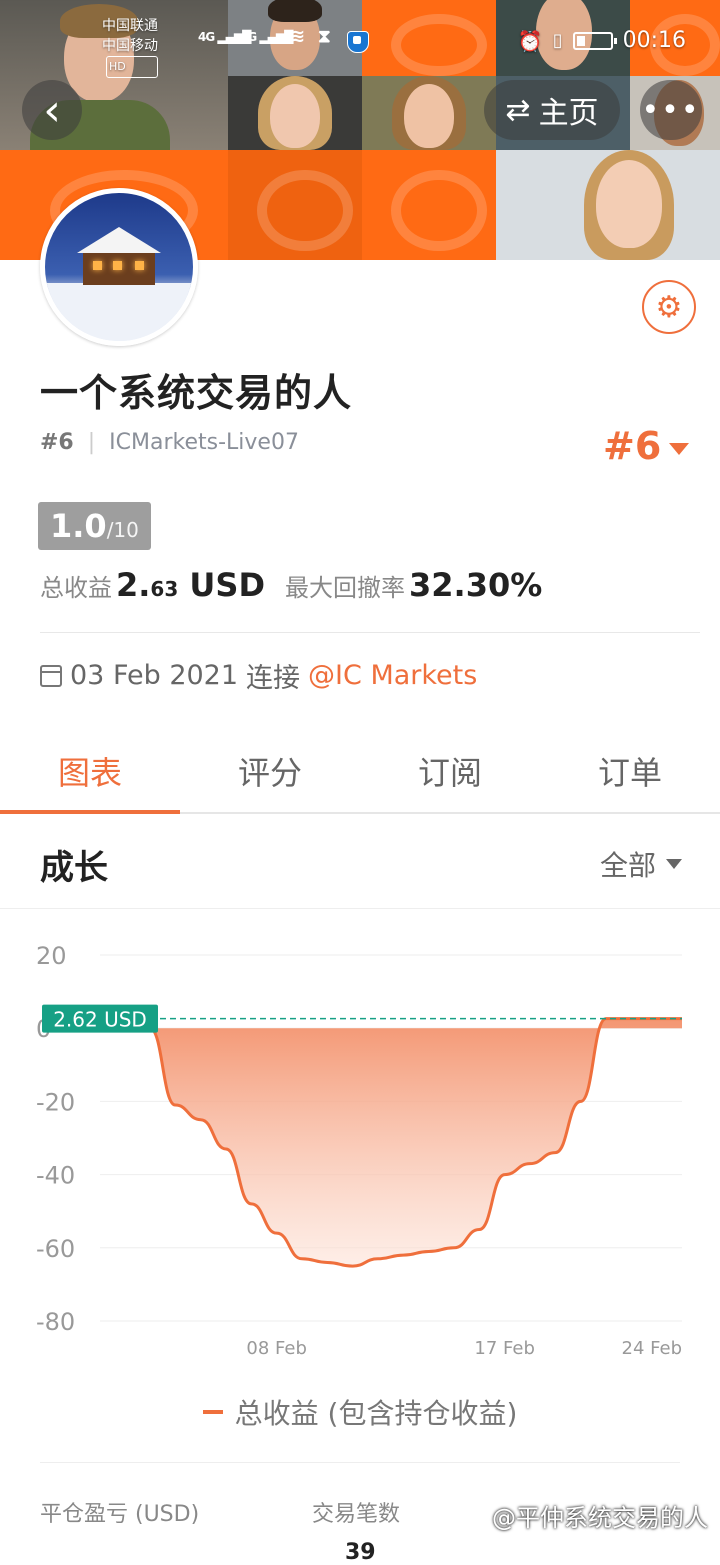  Describe the element at coordinates (120, 1514) in the screenshot. I see `closed-pl-label: 平仓盈亏 (USD)` at that location.